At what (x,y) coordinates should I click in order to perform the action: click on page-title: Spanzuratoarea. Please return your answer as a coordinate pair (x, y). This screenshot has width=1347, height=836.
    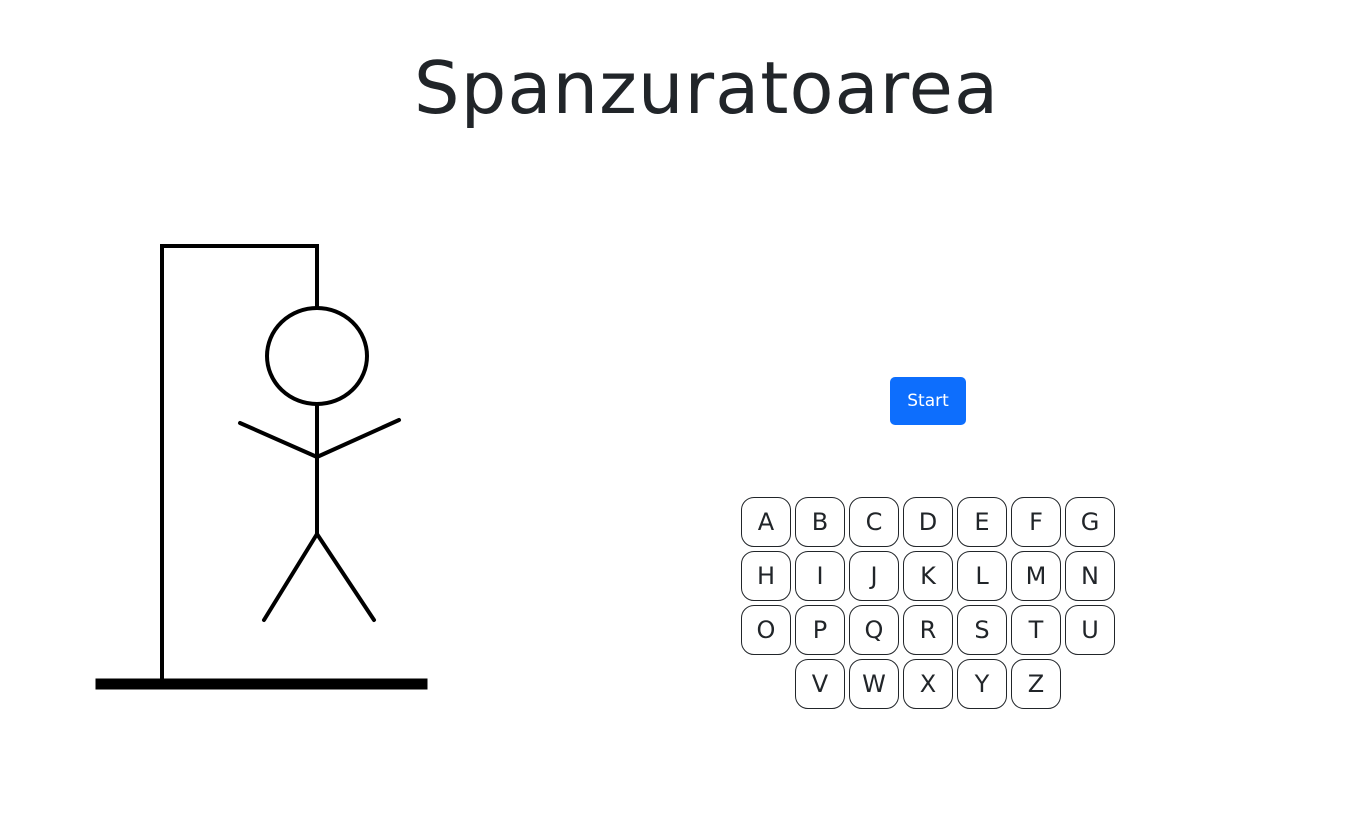
    Looking at the image, I should click on (706, 88).